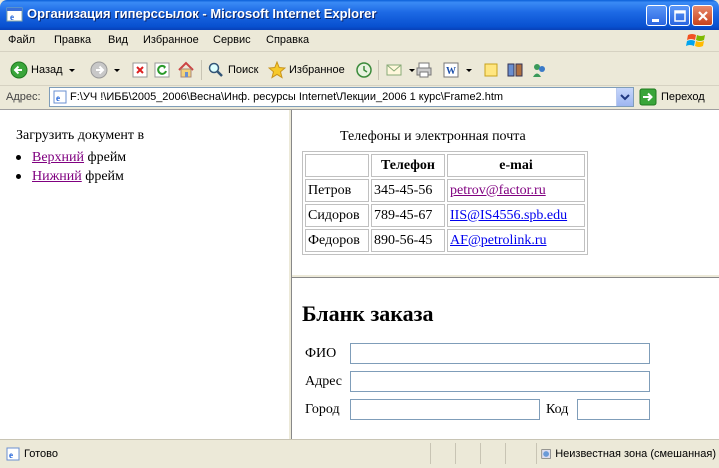  I want to click on search-button: Поиск, so click(232, 70).